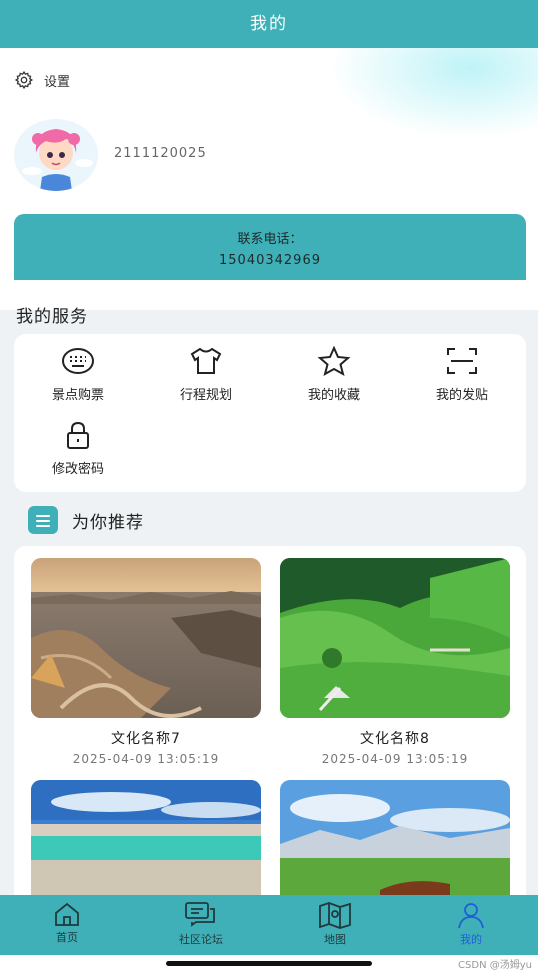 Image resolution: width=538 pixels, height=972 pixels. Describe the element at coordinates (78, 435) in the screenshot. I see `lock-icon` at that location.